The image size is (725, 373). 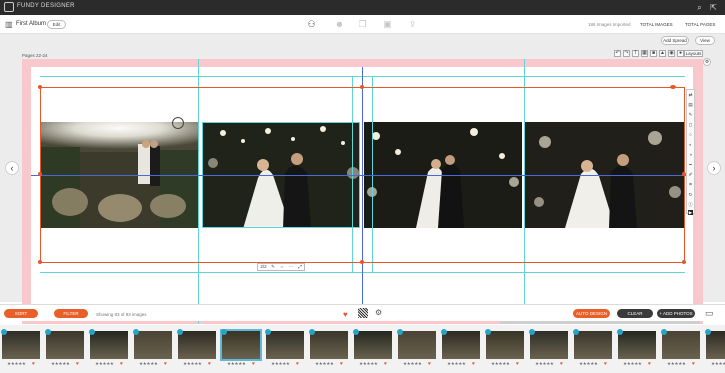 I want to click on pen-icon: ✎, so click(x=690, y=114).